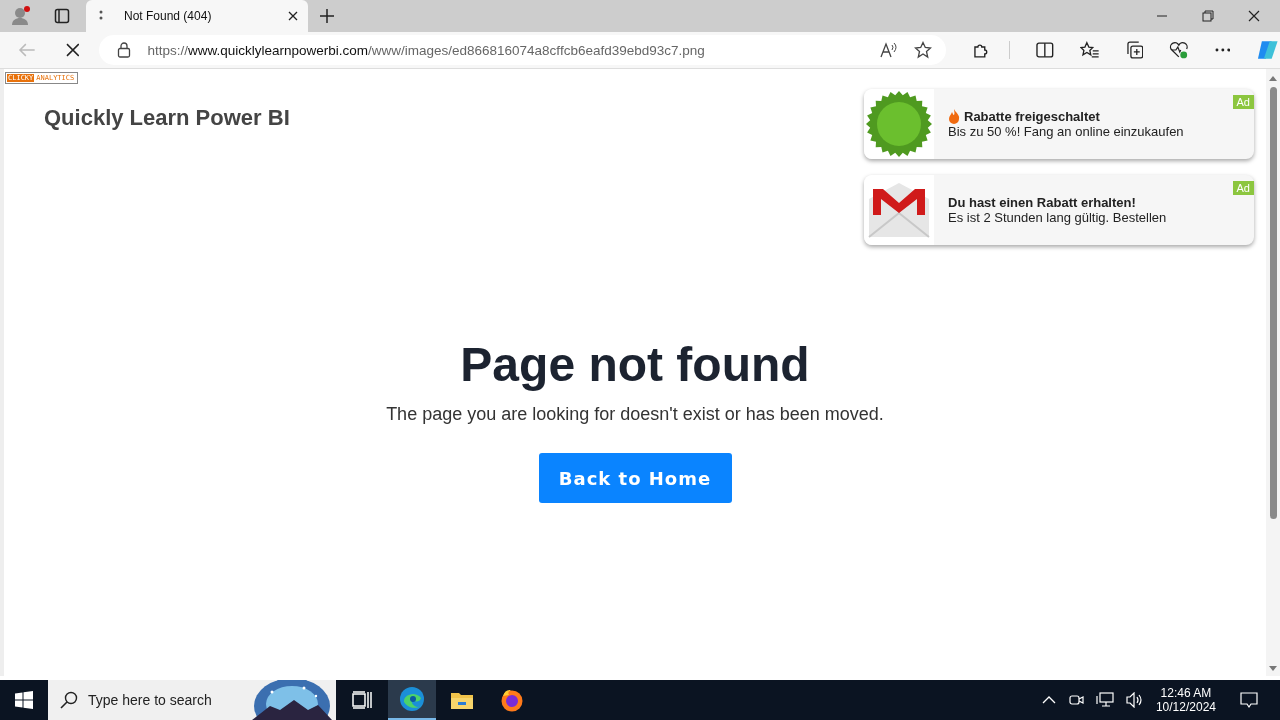 This screenshot has height=720, width=1280. What do you see at coordinates (1273, 372) in the screenshot?
I see `scrollbar` at bounding box center [1273, 372].